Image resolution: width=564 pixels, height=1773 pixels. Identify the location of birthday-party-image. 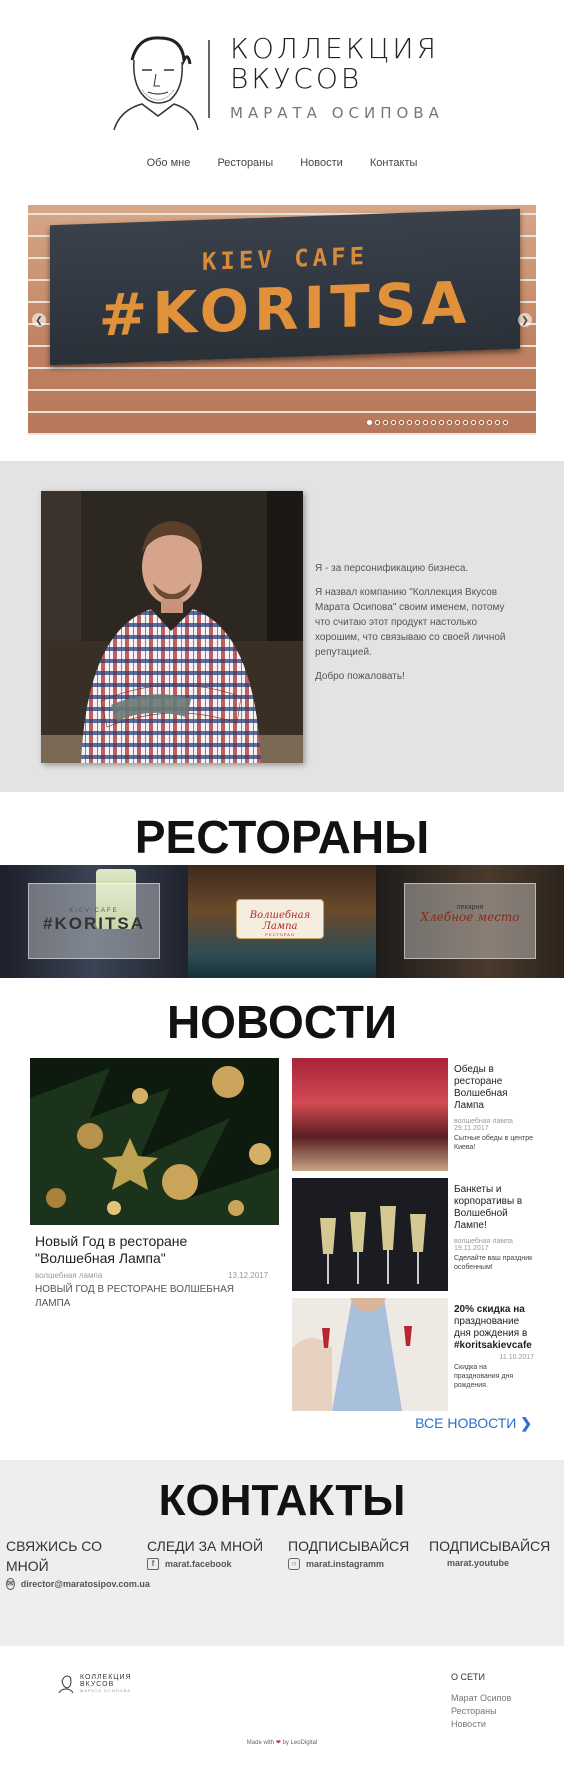
(370, 1354).